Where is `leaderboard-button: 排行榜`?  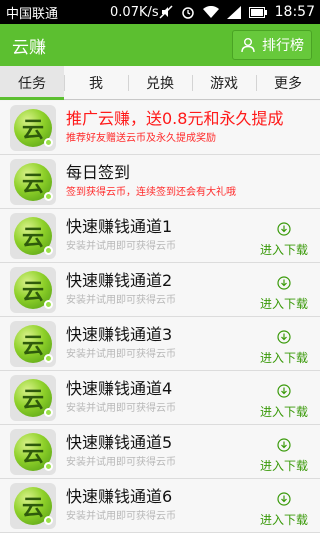 leaderboard-button: 排行榜 is located at coordinates (272, 45).